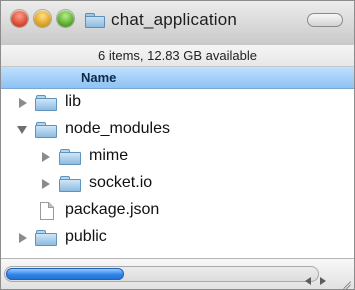 Image resolution: width=355 pixels, height=290 pixels. Describe the element at coordinates (174, 19) in the screenshot. I see `window-title: chat_application` at that location.